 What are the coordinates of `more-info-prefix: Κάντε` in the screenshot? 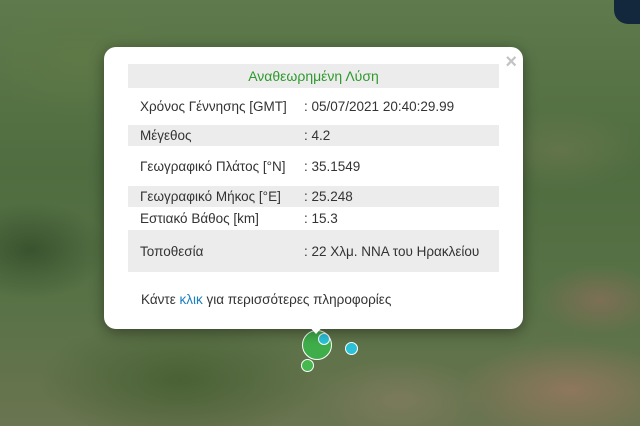 It's located at (160, 299).